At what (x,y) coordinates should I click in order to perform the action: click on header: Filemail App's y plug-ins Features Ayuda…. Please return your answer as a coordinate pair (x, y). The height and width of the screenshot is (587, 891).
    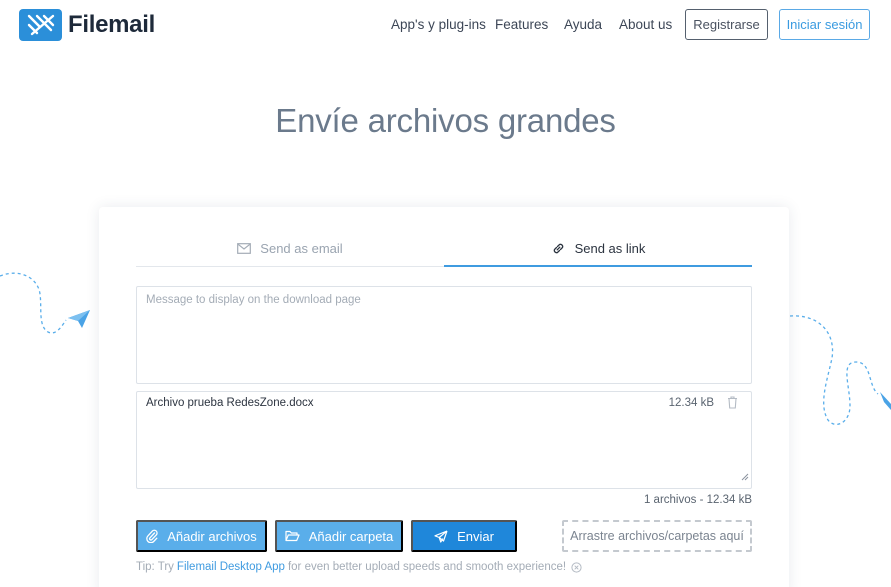
    Looking at the image, I should click on (445, 26).